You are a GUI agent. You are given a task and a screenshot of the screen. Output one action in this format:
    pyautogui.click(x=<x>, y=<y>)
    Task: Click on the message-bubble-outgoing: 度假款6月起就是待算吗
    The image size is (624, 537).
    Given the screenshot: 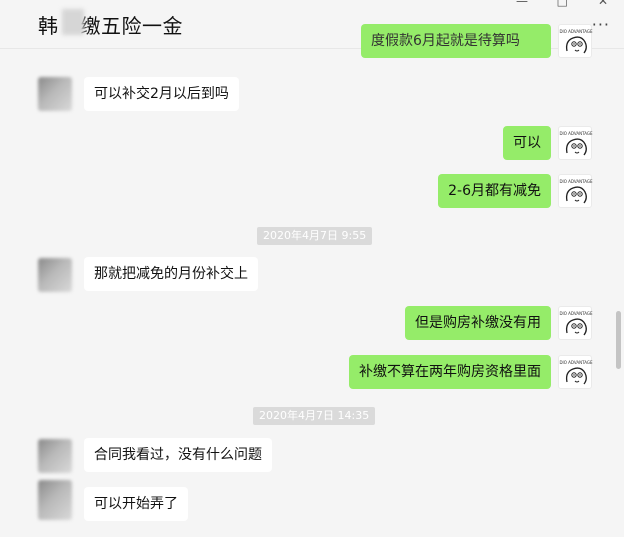 What is the action you would take?
    pyautogui.click(x=456, y=41)
    